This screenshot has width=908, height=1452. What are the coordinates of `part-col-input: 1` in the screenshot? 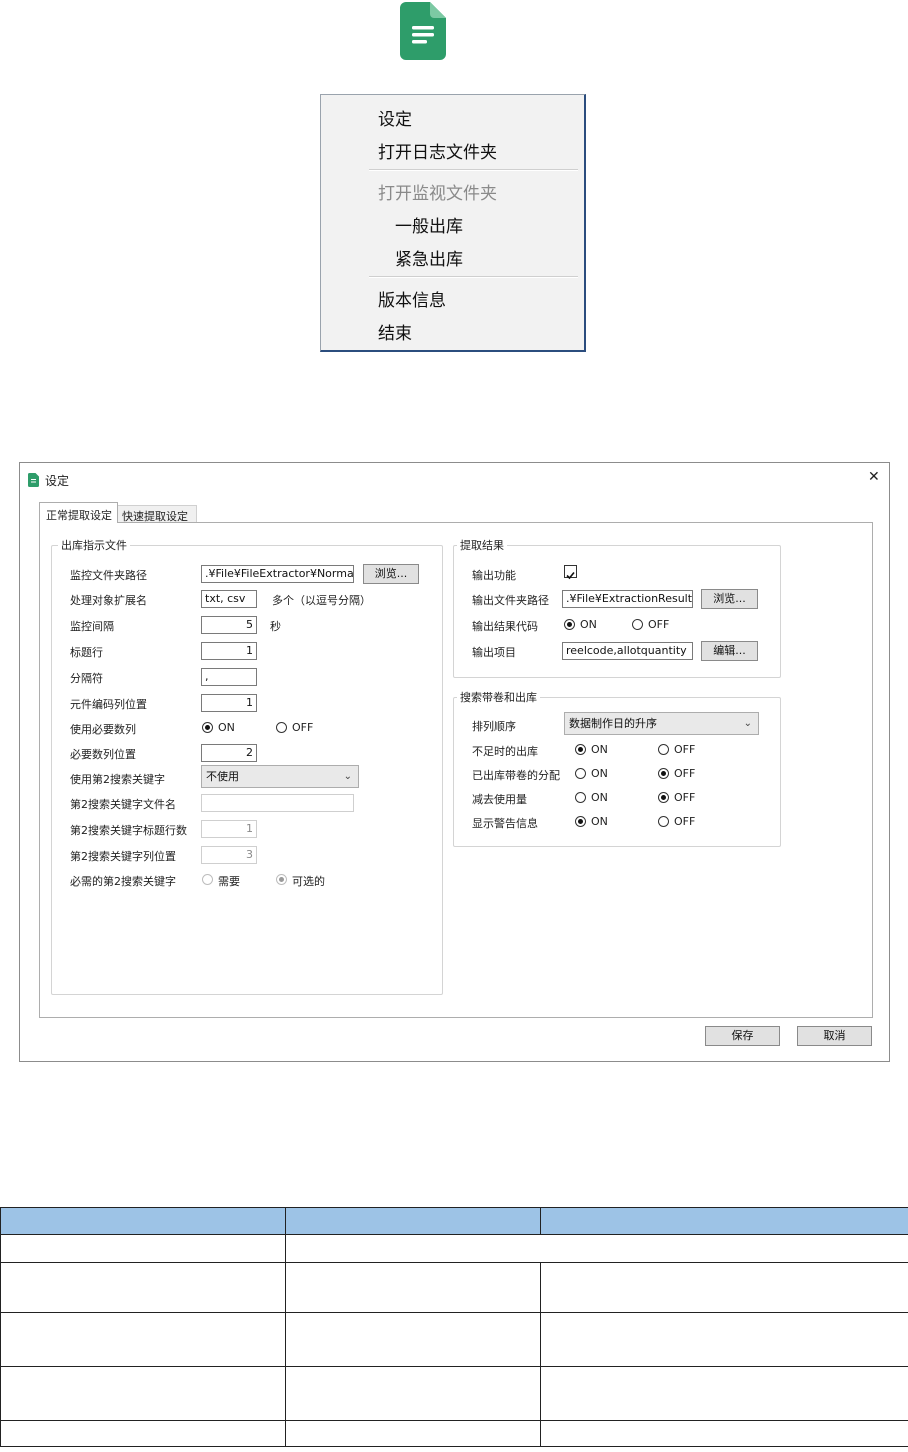 It's located at (229, 703).